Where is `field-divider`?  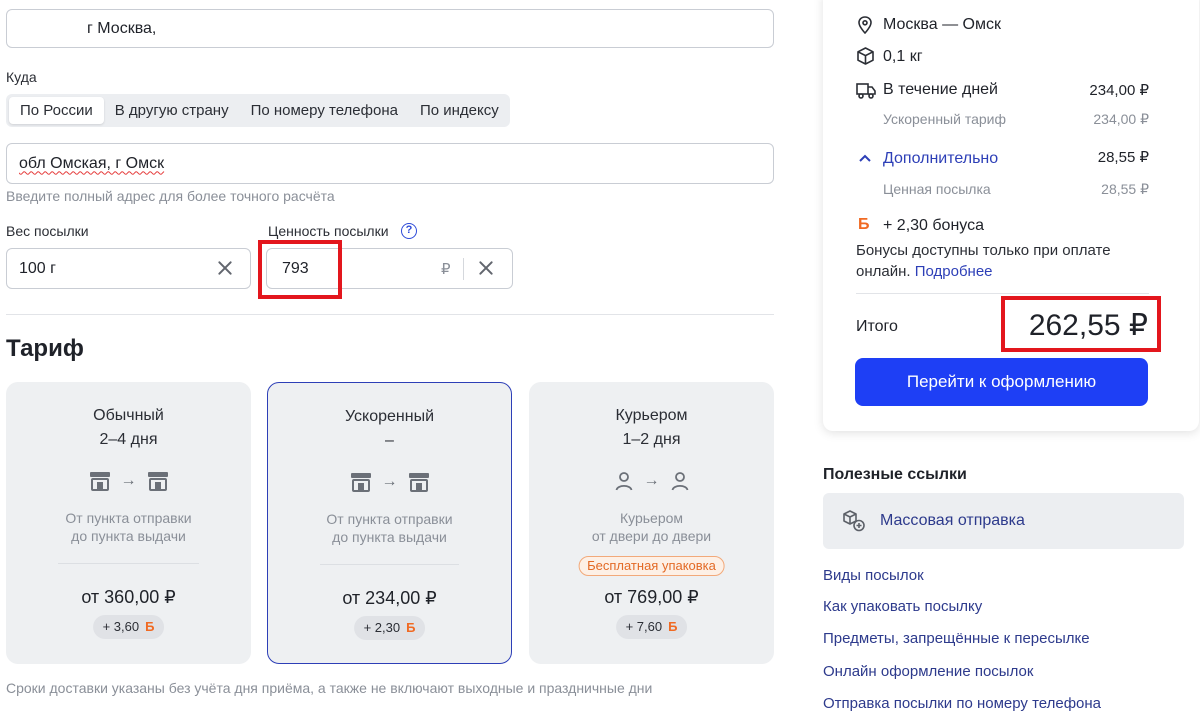
field-divider is located at coordinates (463, 269).